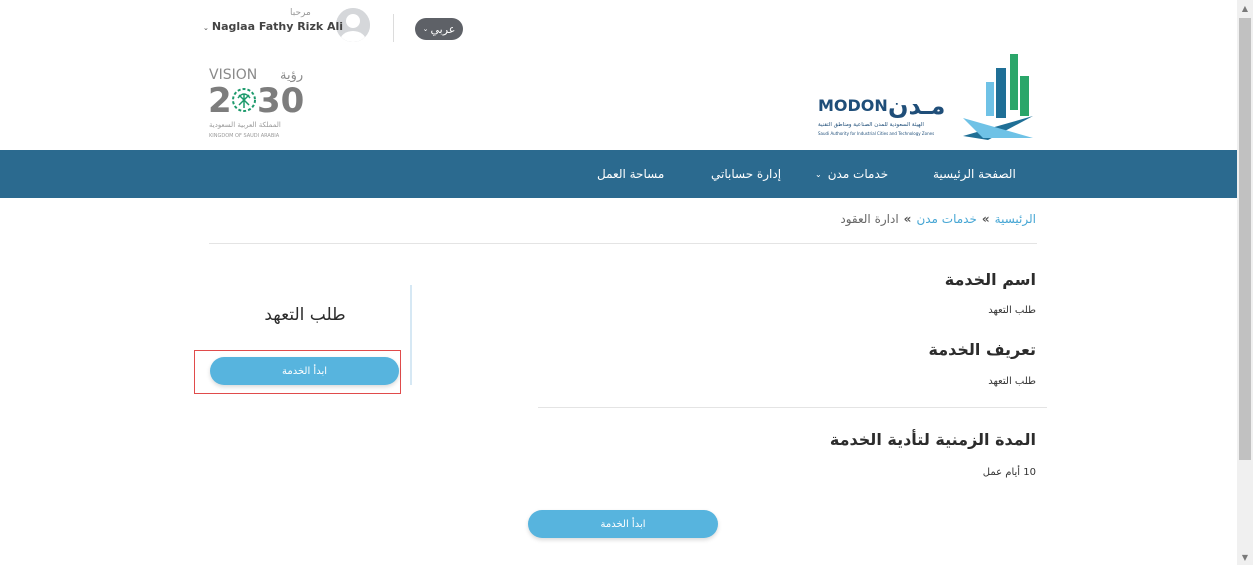 This screenshot has width=1253, height=565. Describe the element at coordinates (916, 106) in the screenshot. I see `modon-text-ar: مـدن` at that location.